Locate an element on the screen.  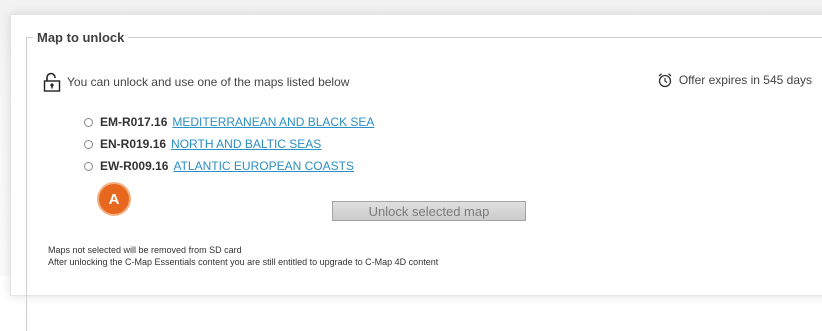
offer-expiry: Offer expires in 545 days is located at coordinates (734, 80).